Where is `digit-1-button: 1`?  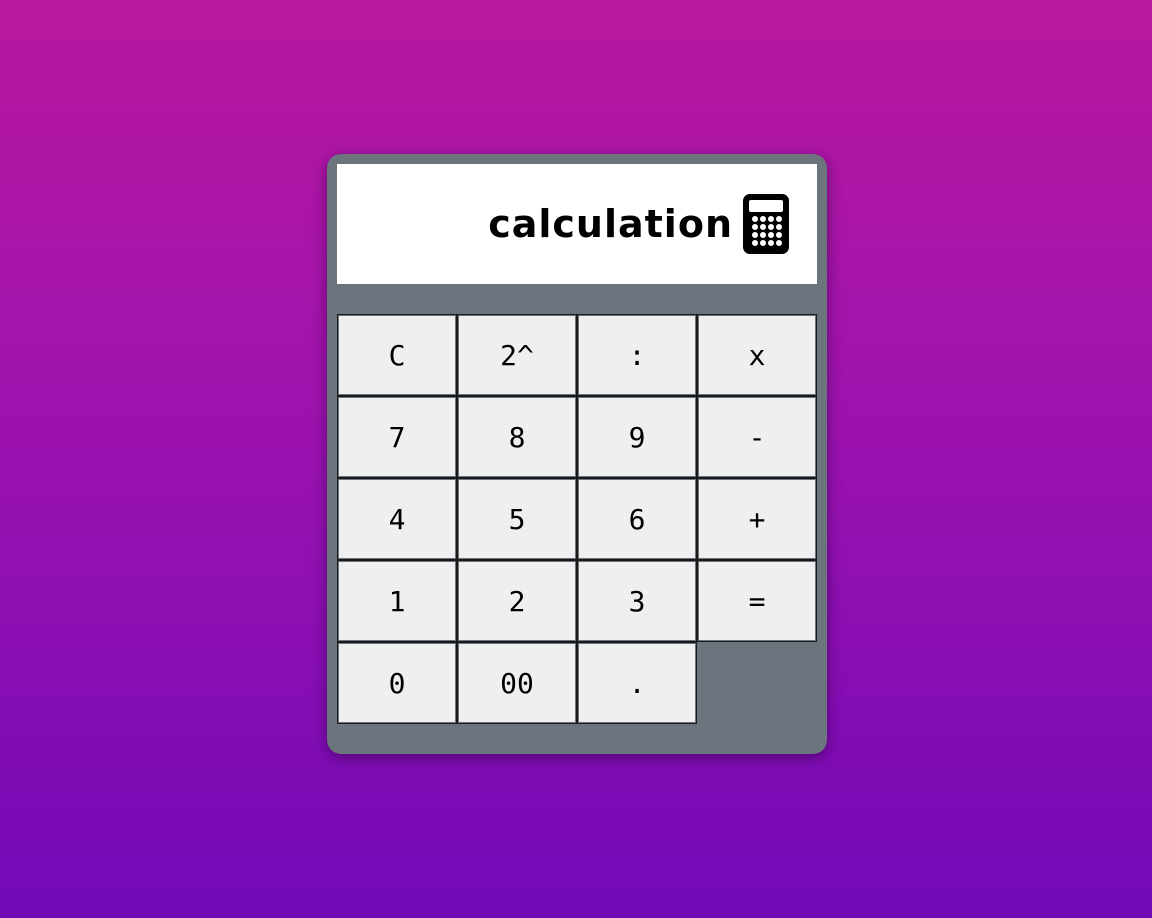
digit-1-button: 1 is located at coordinates (397, 601).